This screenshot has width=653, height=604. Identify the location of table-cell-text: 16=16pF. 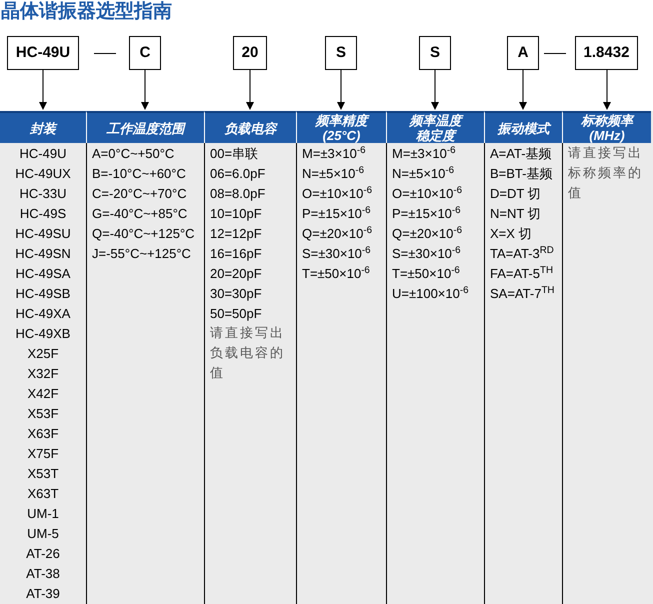
(236, 254).